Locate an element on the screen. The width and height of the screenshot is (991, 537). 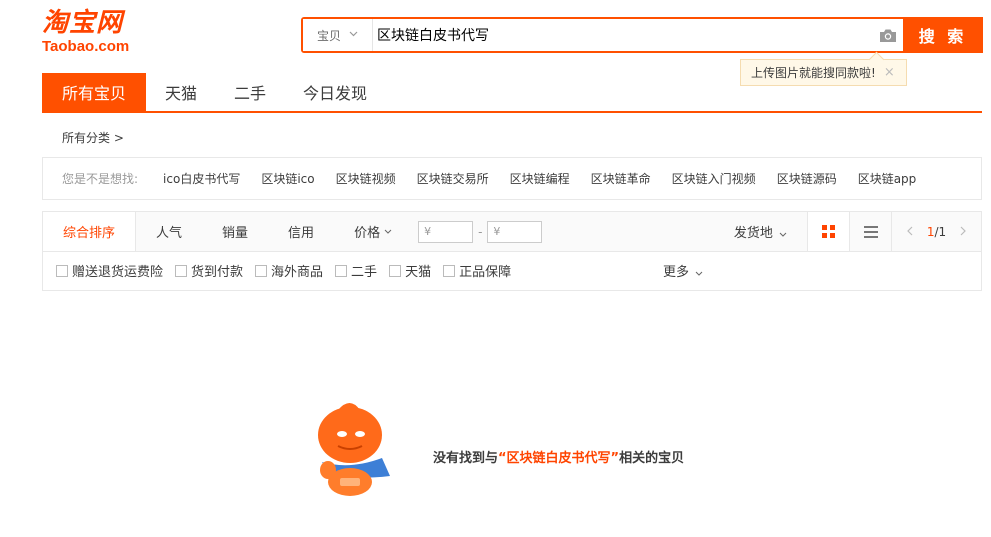
all-categories-link: 所有分类 > is located at coordinates (93, 137).